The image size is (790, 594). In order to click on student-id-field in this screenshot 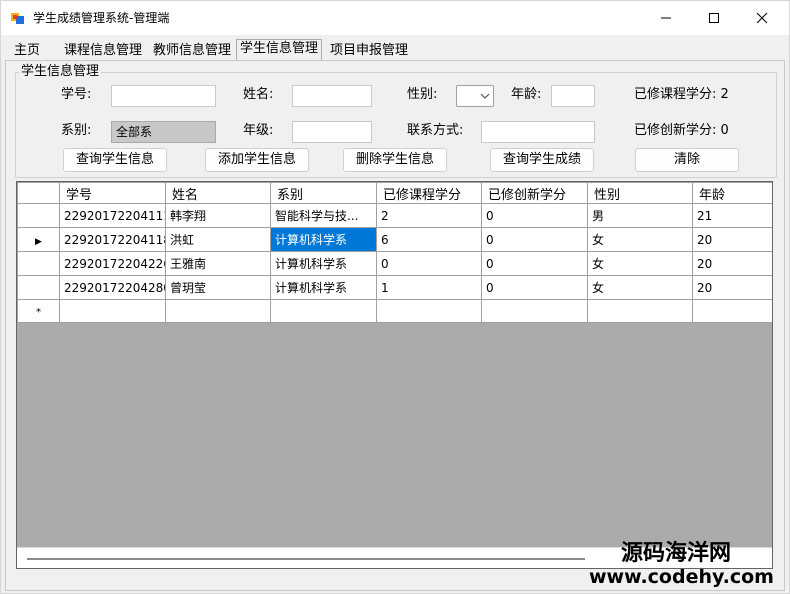, I will do `click(163, 96)`.